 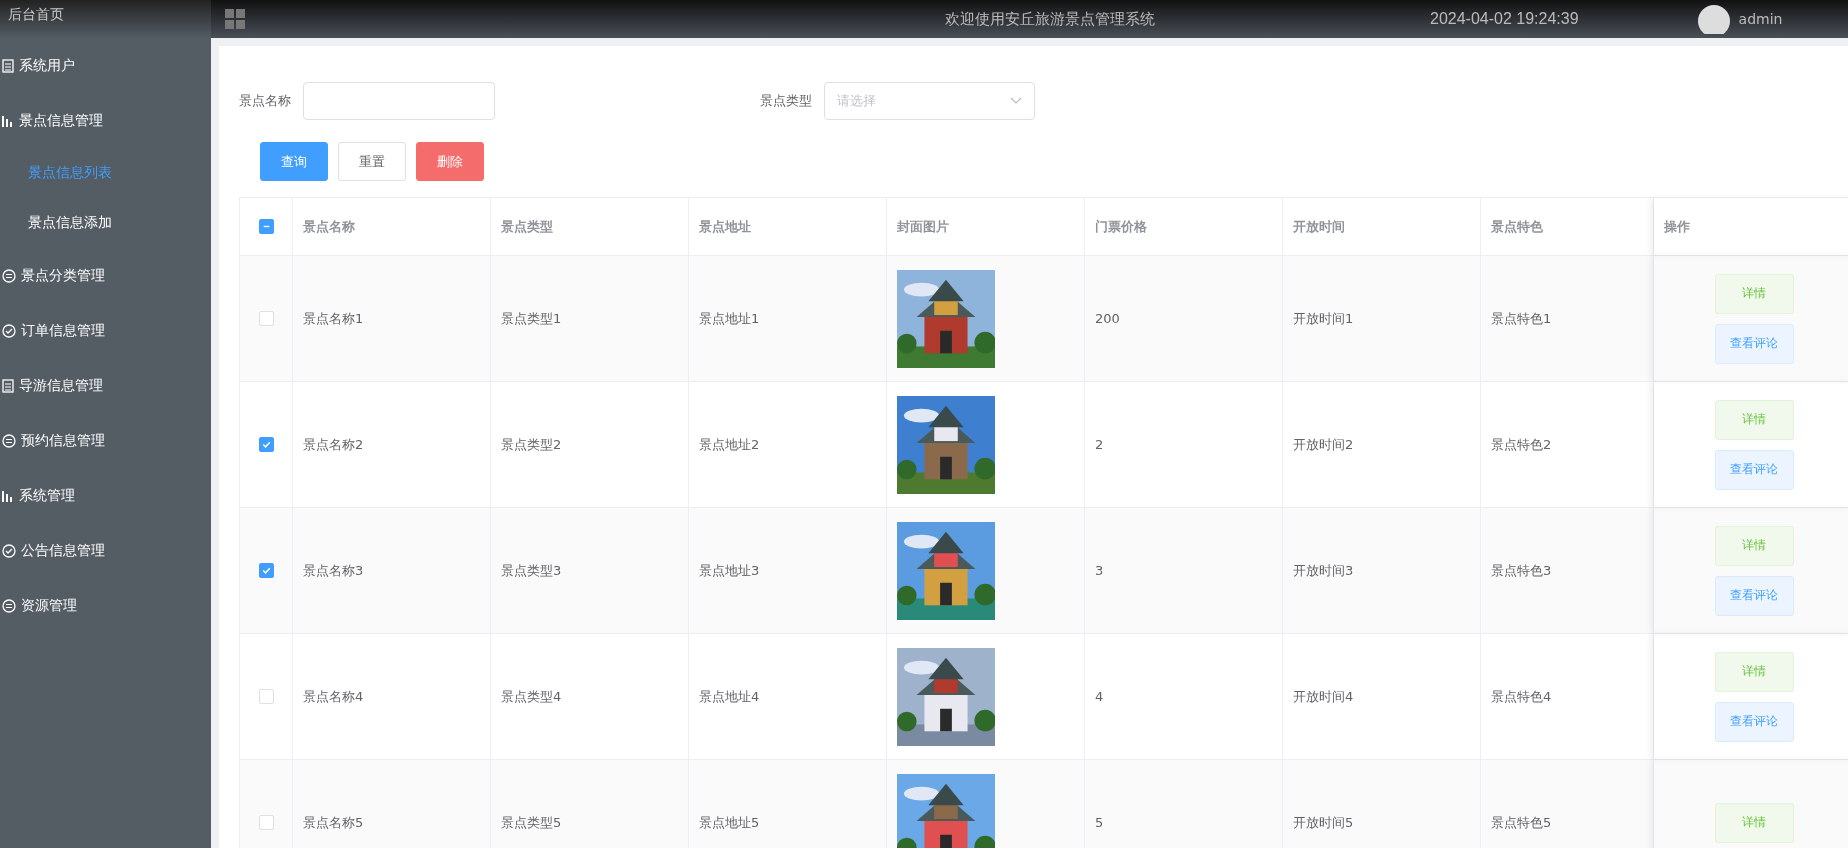 What do you see at coordinates (1504, 19) in the screenshot?
I see `datetime: 2024-04-02 19:24:39` at bounding box center [1504, 19].